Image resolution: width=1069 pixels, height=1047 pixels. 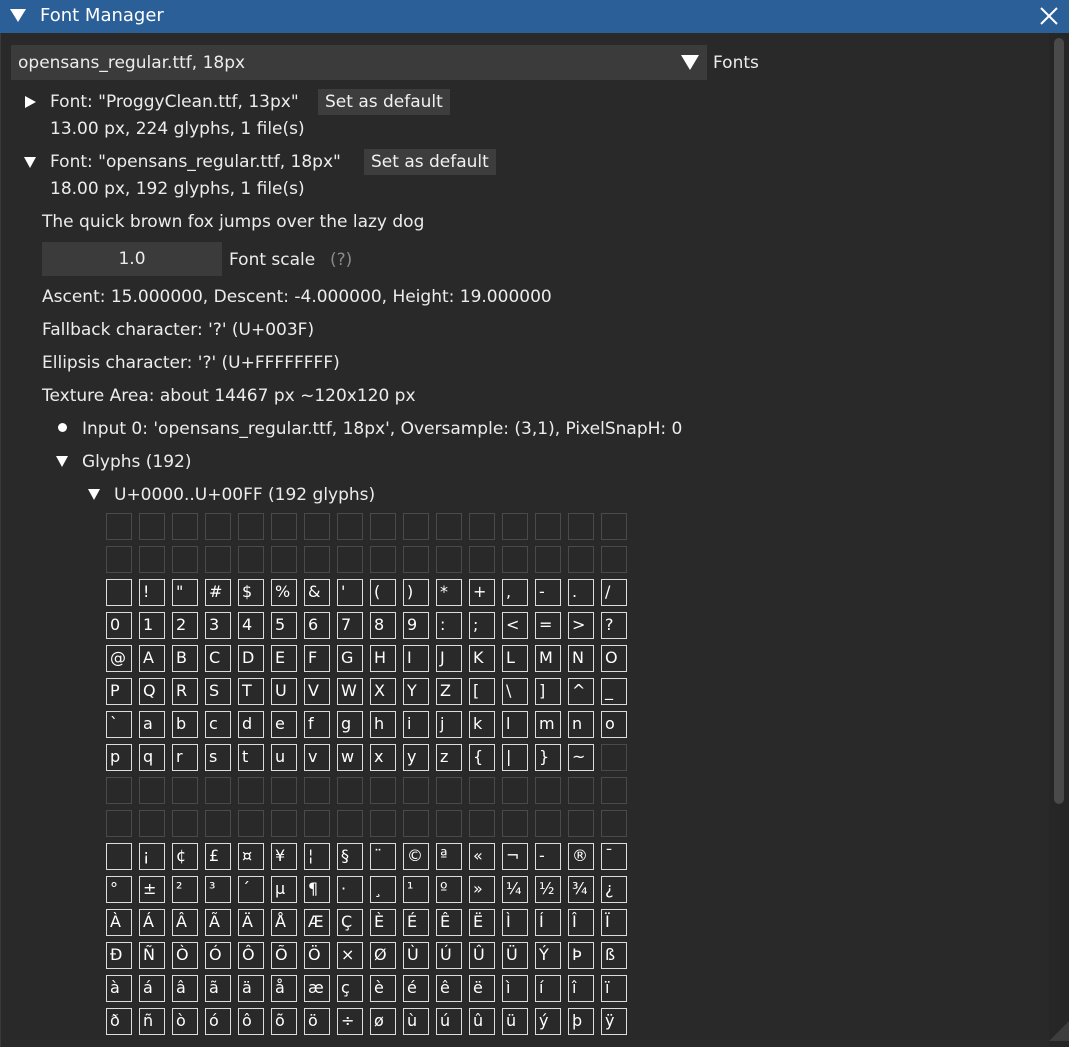 I want to click on glyph-cell: Û, so click(x=482, y=955).